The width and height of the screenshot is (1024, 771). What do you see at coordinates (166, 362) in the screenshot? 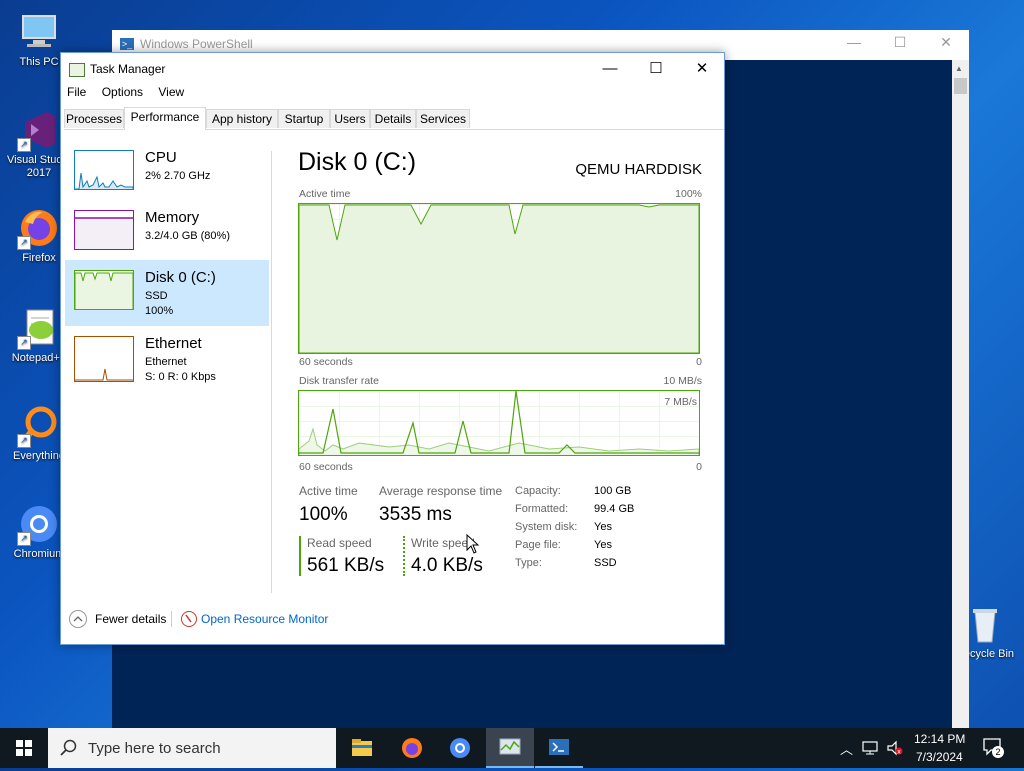
I see `sidebar-item-subtitle: Ethernet` at bounding box center [166, 362].